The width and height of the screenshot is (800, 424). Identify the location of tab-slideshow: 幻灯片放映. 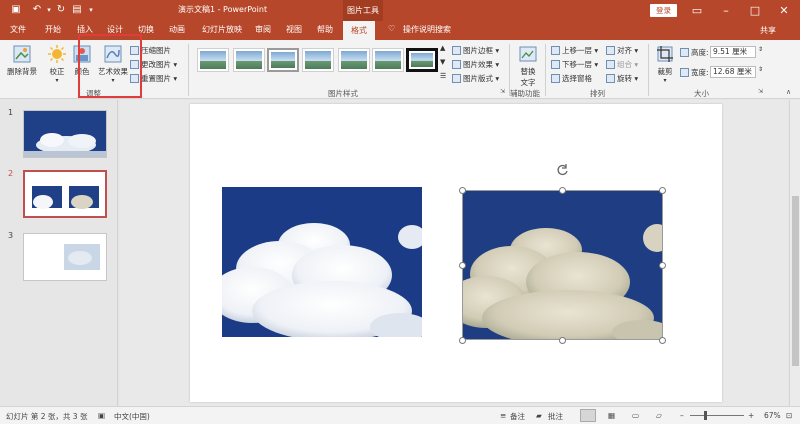
(222, 29).